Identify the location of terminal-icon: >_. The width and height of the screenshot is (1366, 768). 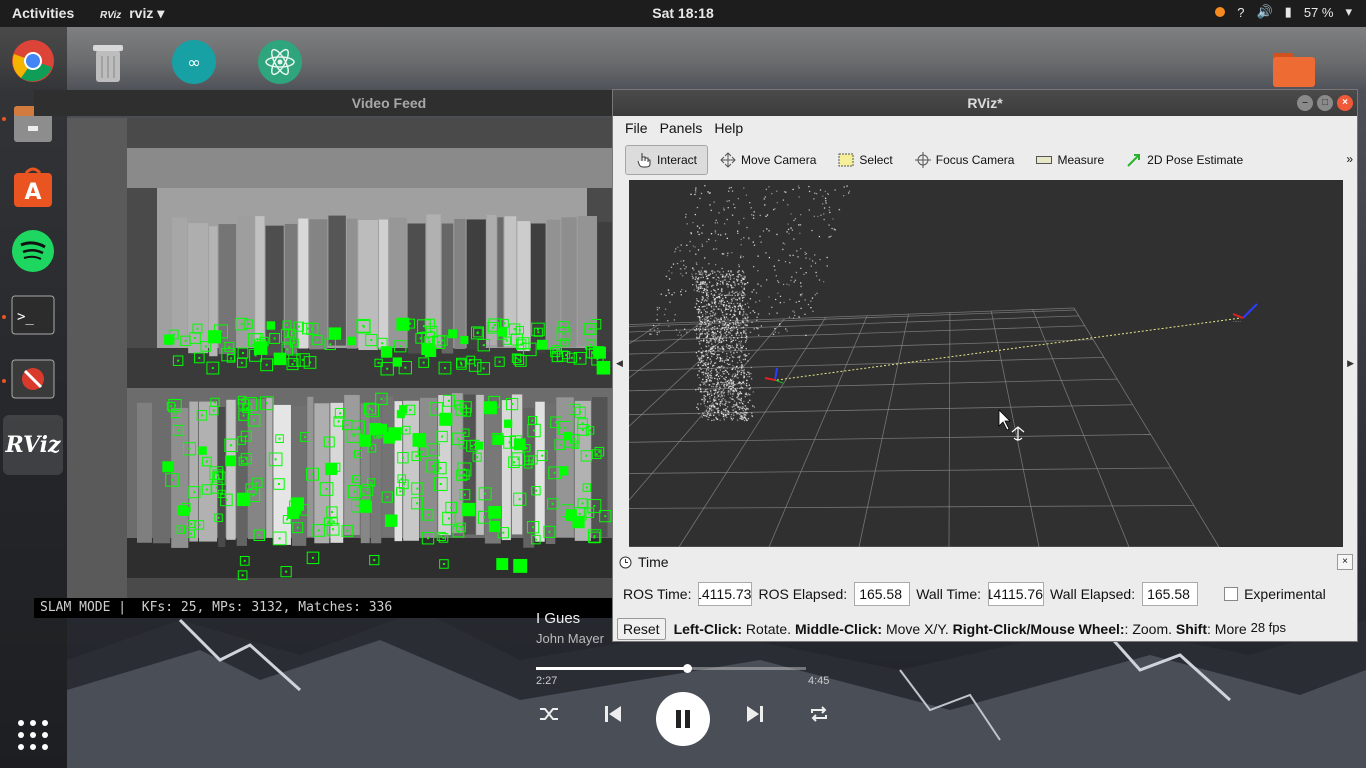
(33, 315).